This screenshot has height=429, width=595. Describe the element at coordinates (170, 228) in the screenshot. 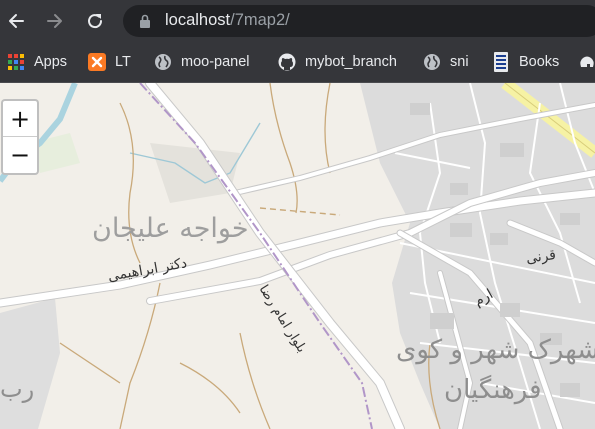

I see `district-label: خواجه علیجان` at that location.